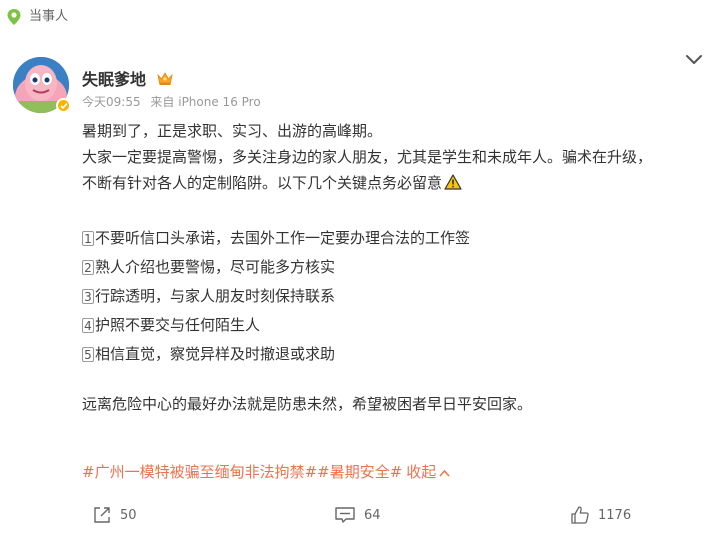 This screenshot has height=539, width=720. What do you see at coordinates (615, 515) in the screenshot?
I see `like-count: 1176` at bounding box center [615, 515].